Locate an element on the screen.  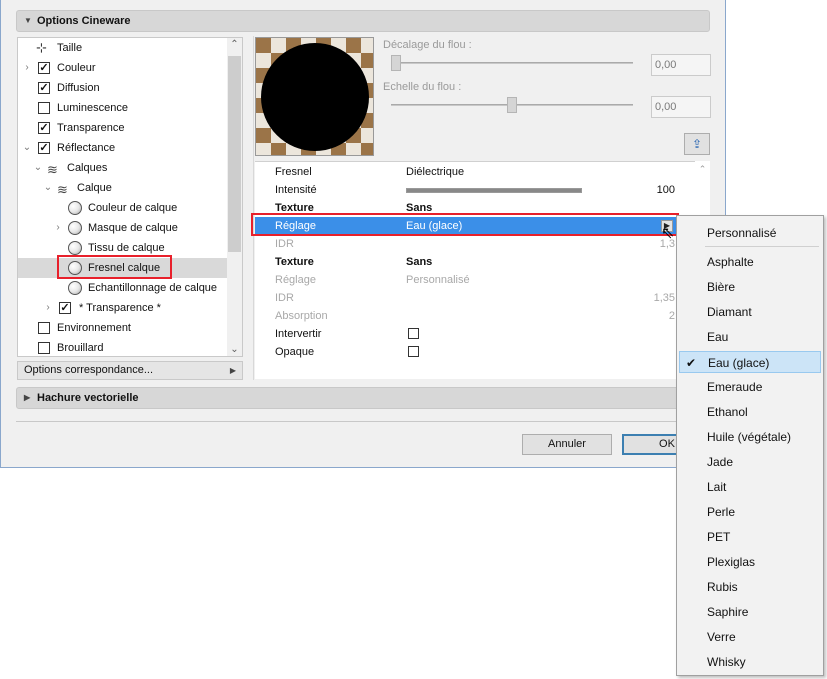
intensity-bar is located at coordinates (494, 190).